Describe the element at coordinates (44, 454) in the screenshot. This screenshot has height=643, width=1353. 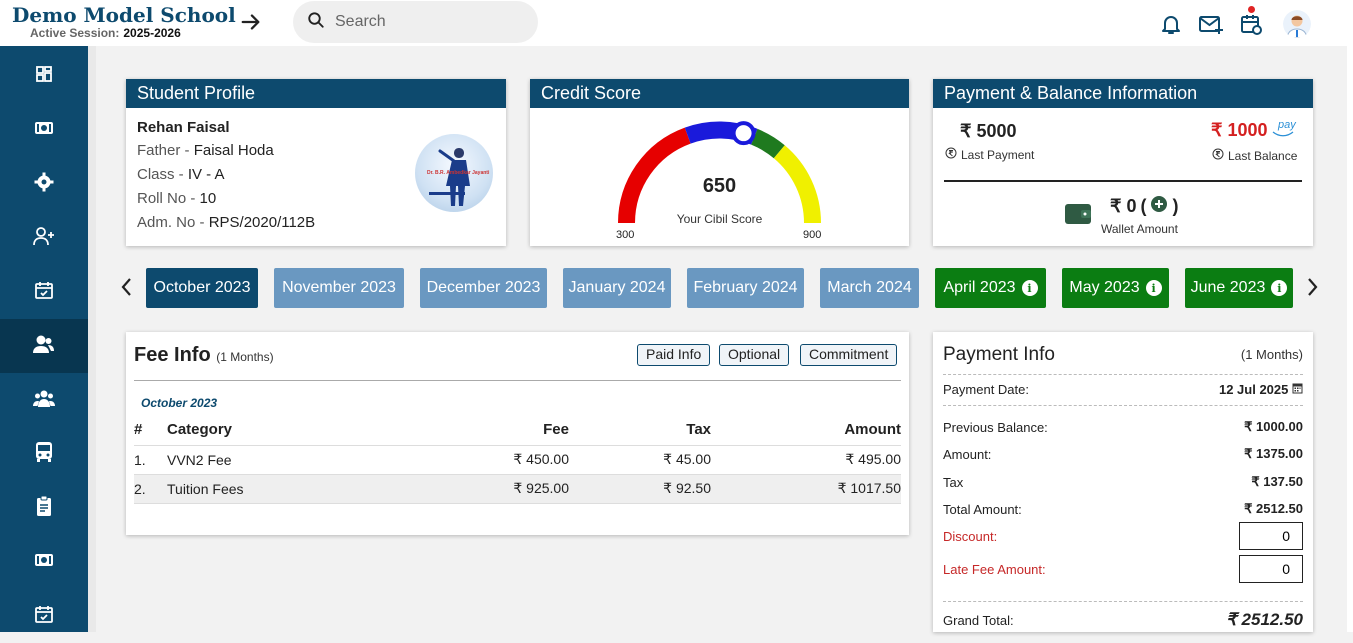
I see `sidebar-item-transport` at that location.